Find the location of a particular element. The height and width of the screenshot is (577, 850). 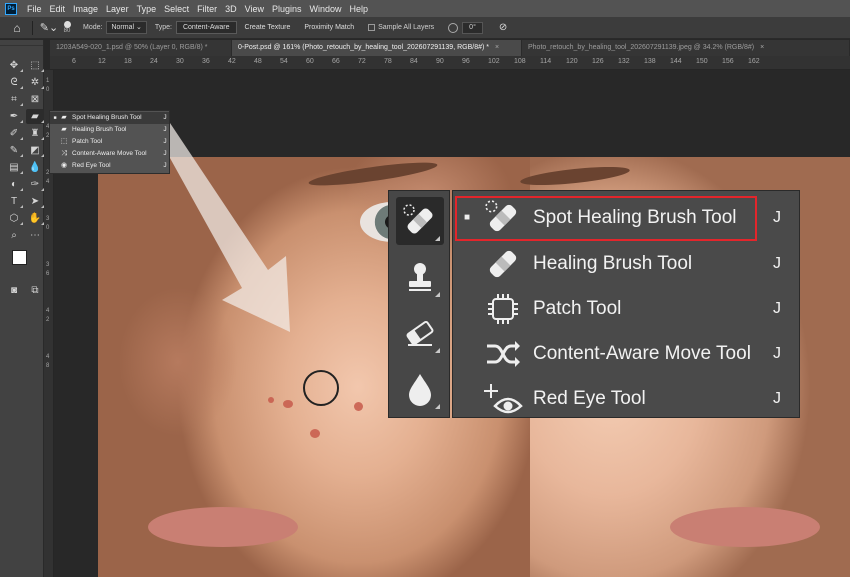

spot-healing-tool-icon: ▰ is located at coordinates (35, 116).